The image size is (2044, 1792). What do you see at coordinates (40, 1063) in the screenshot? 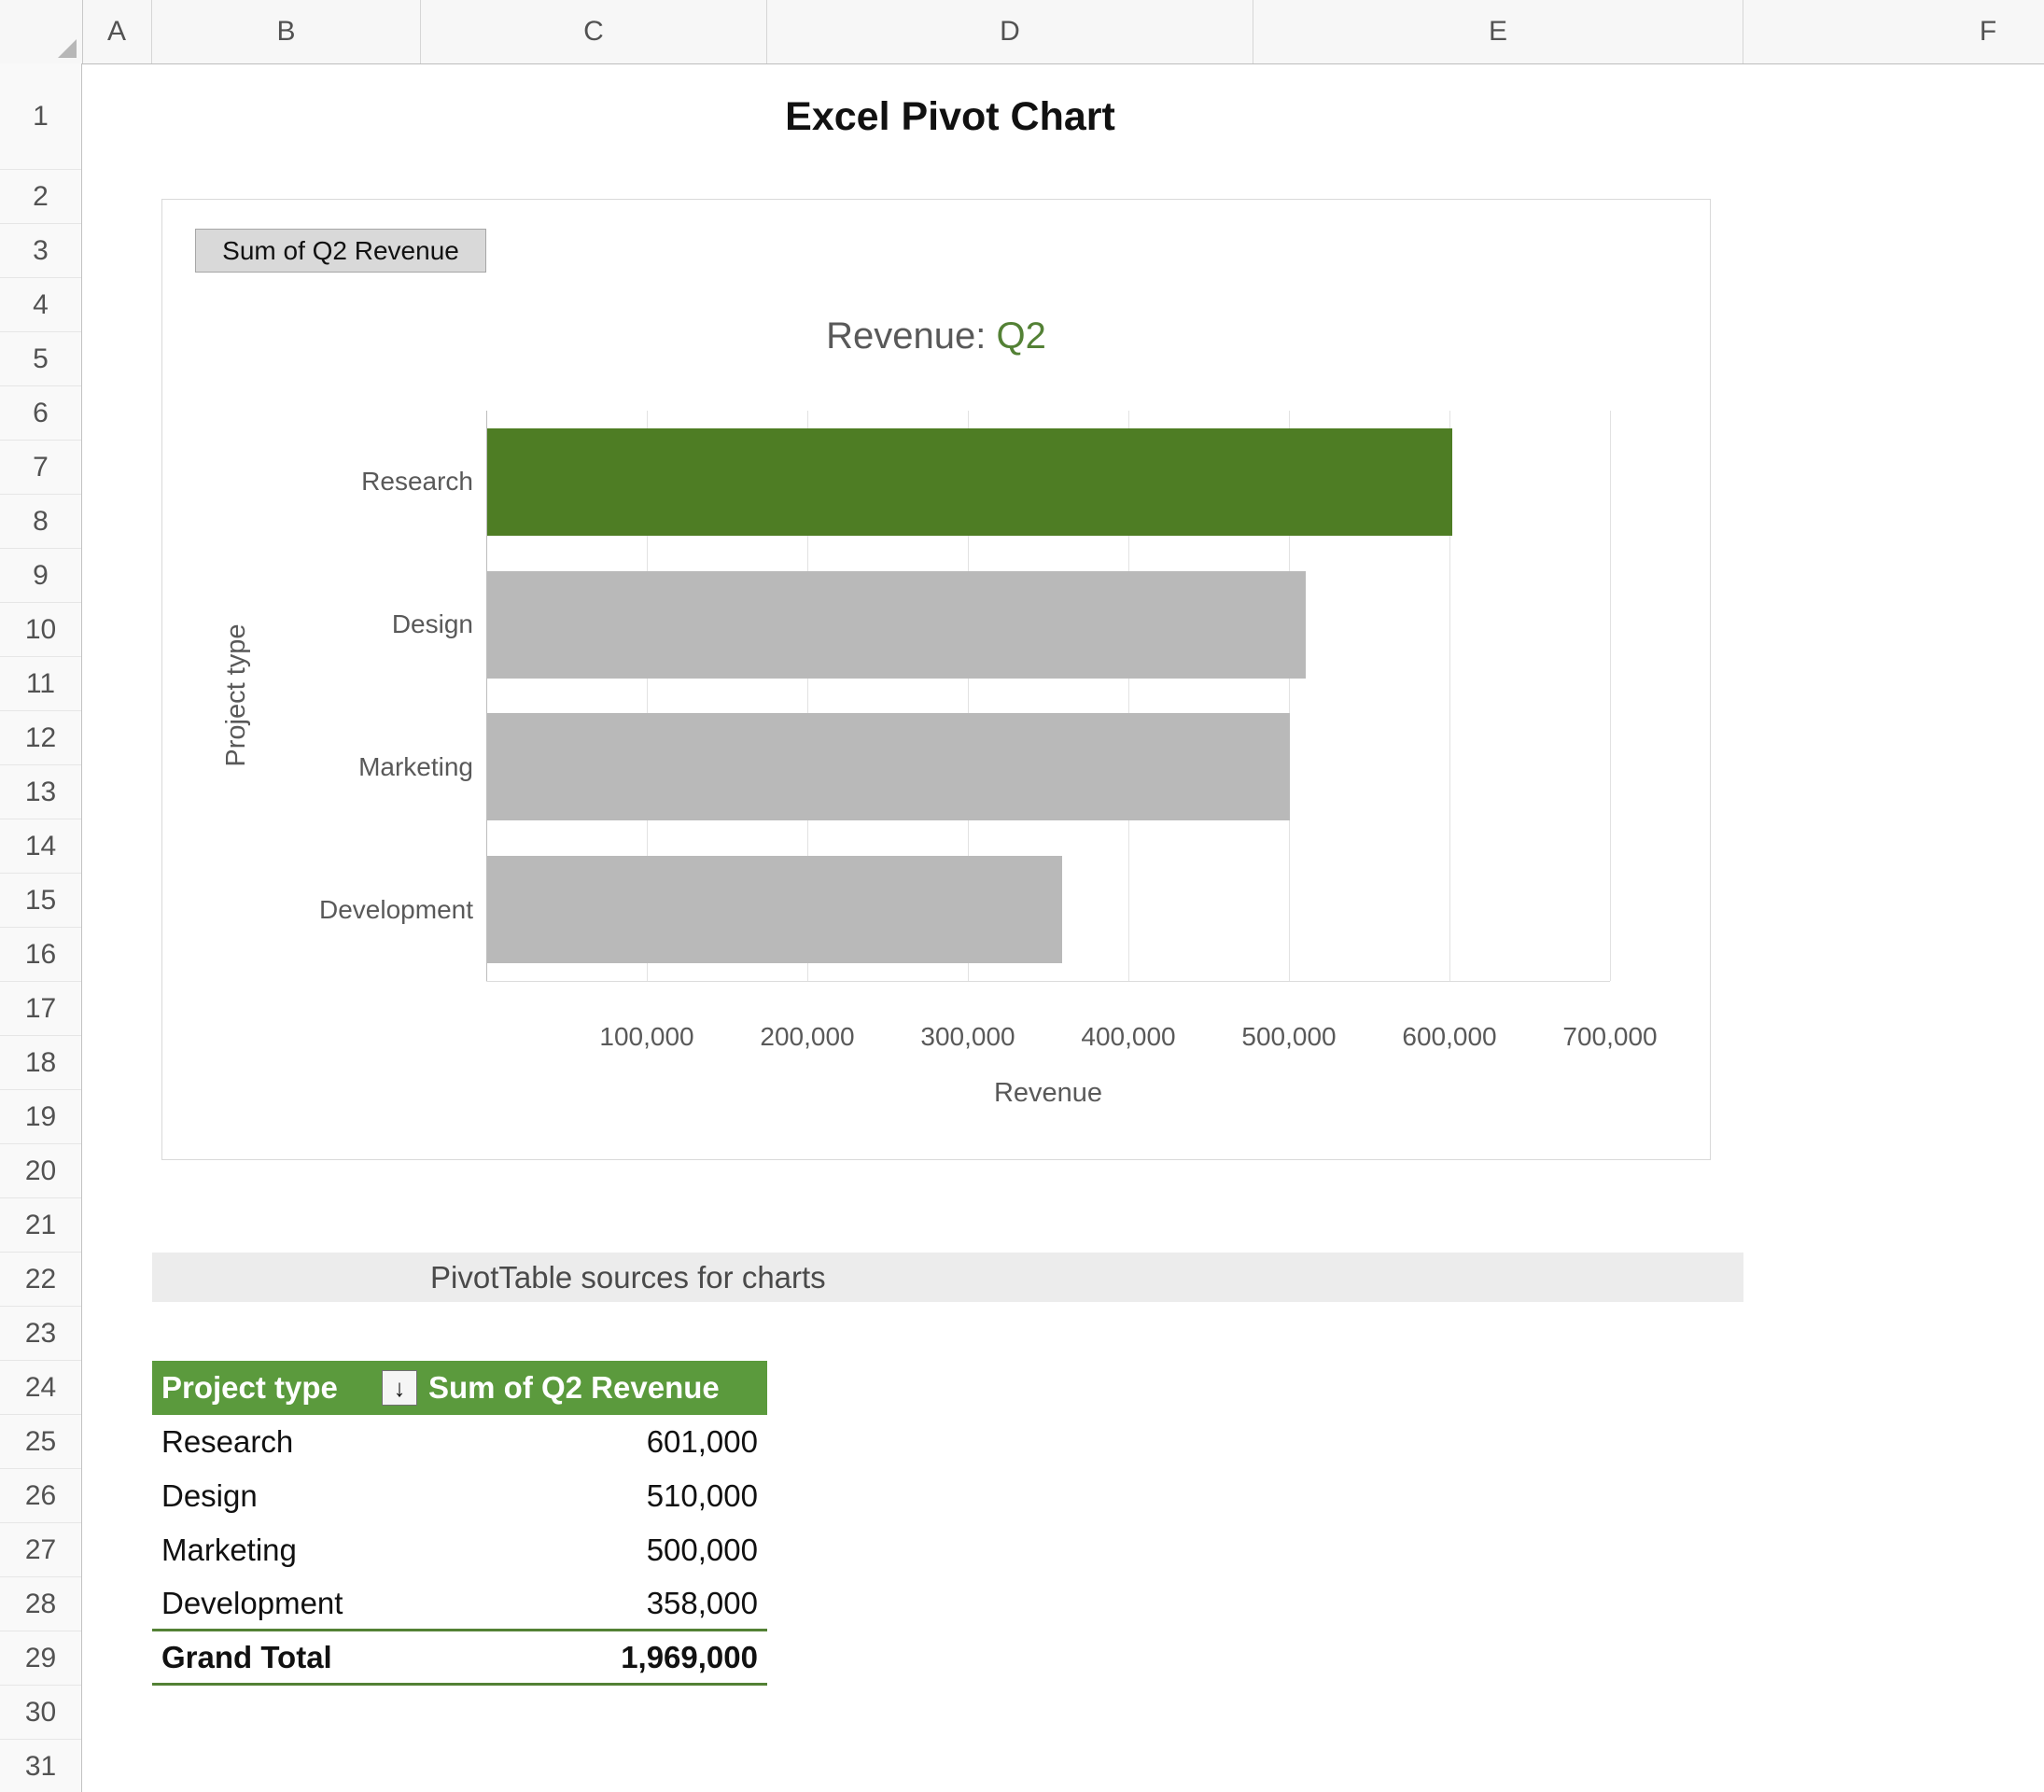
I see `row-header-18: 18` at bounding box center [40, 1063].